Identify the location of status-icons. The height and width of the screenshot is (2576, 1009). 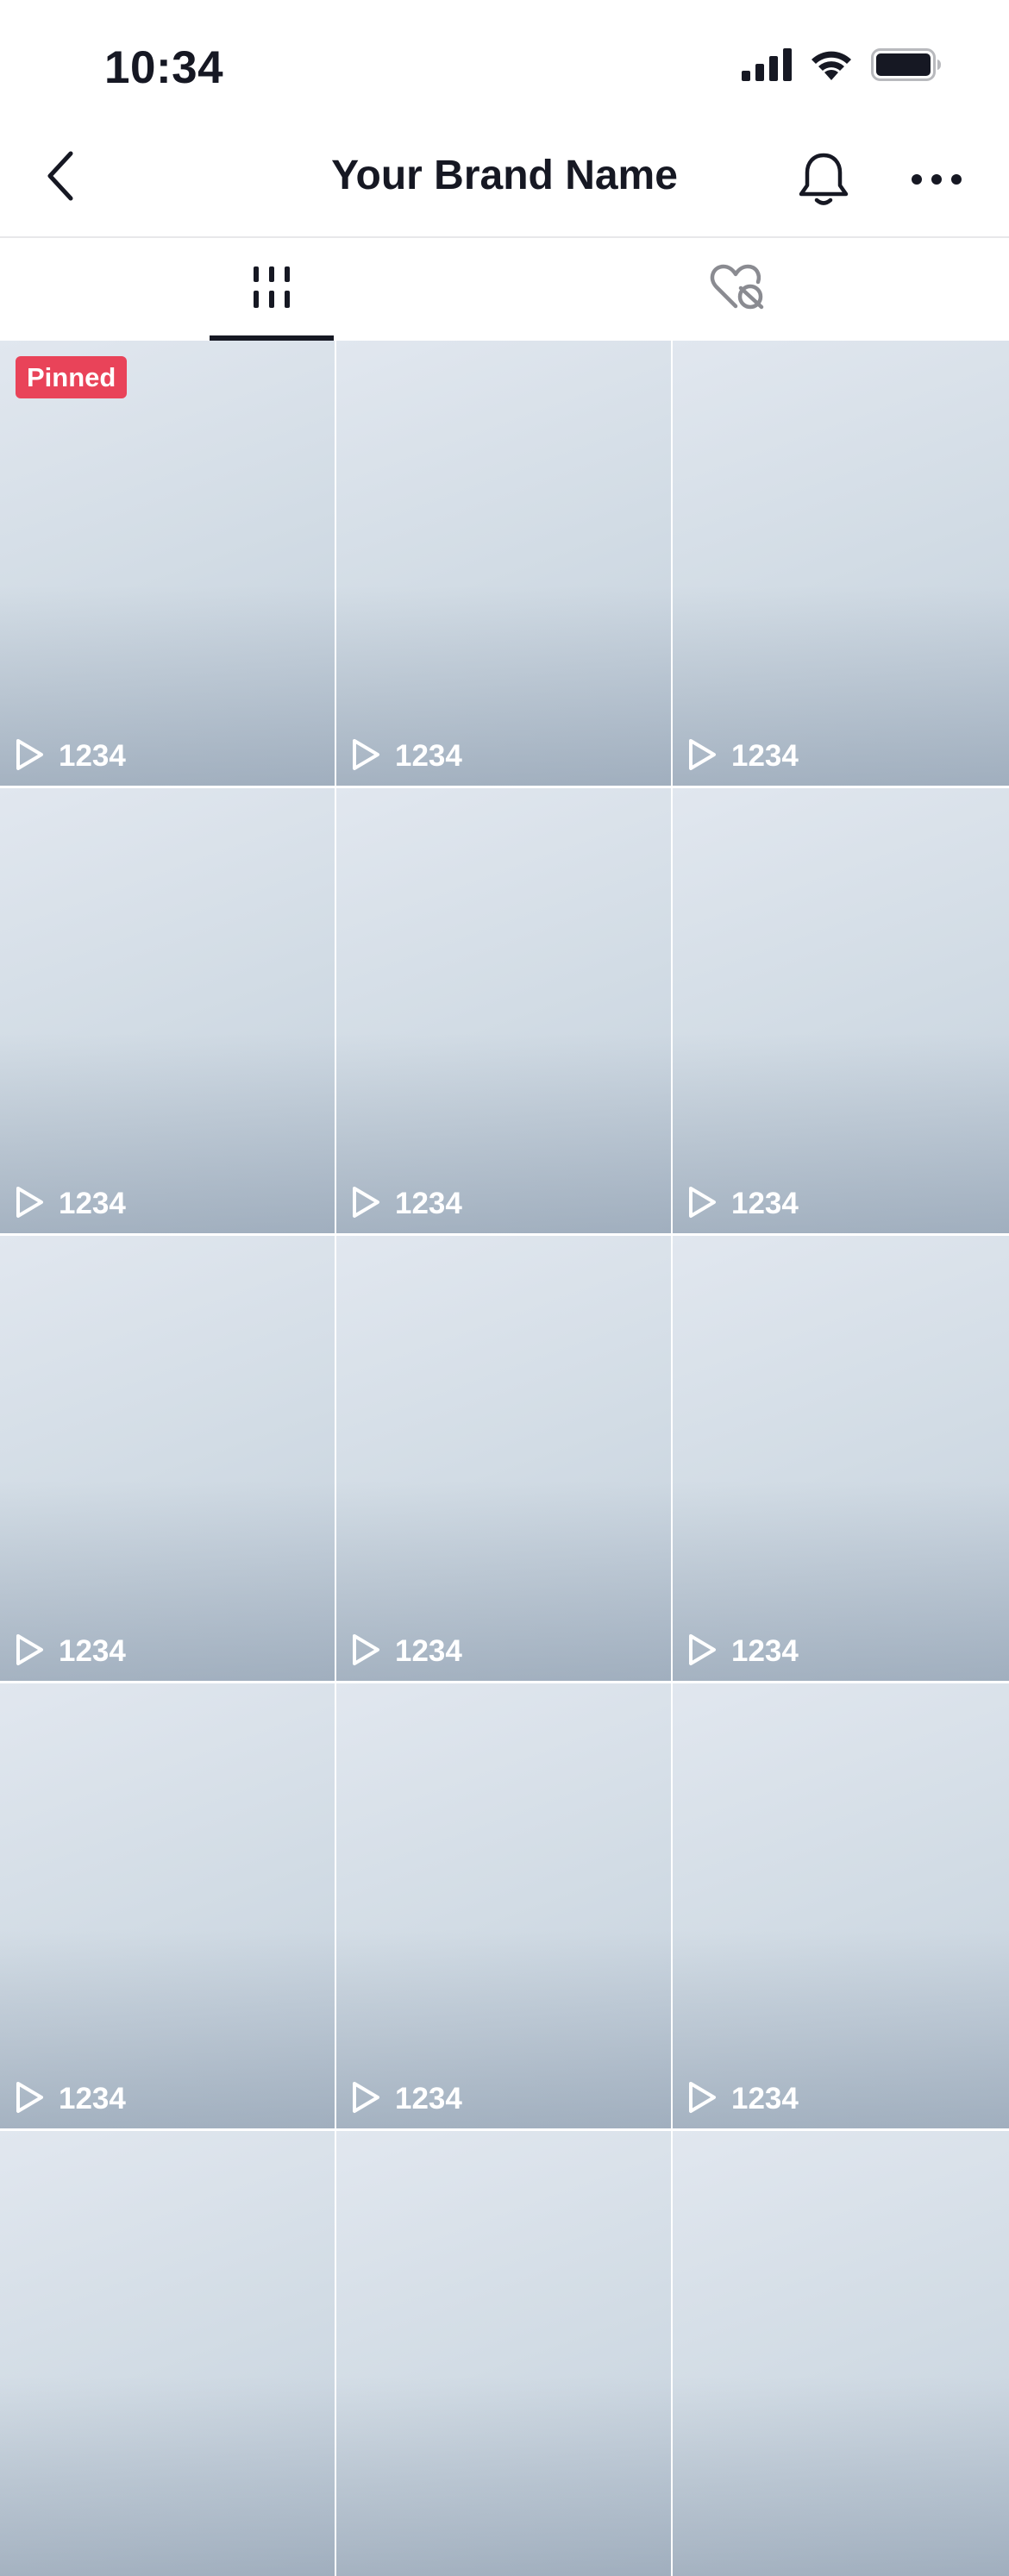
(842, 66).